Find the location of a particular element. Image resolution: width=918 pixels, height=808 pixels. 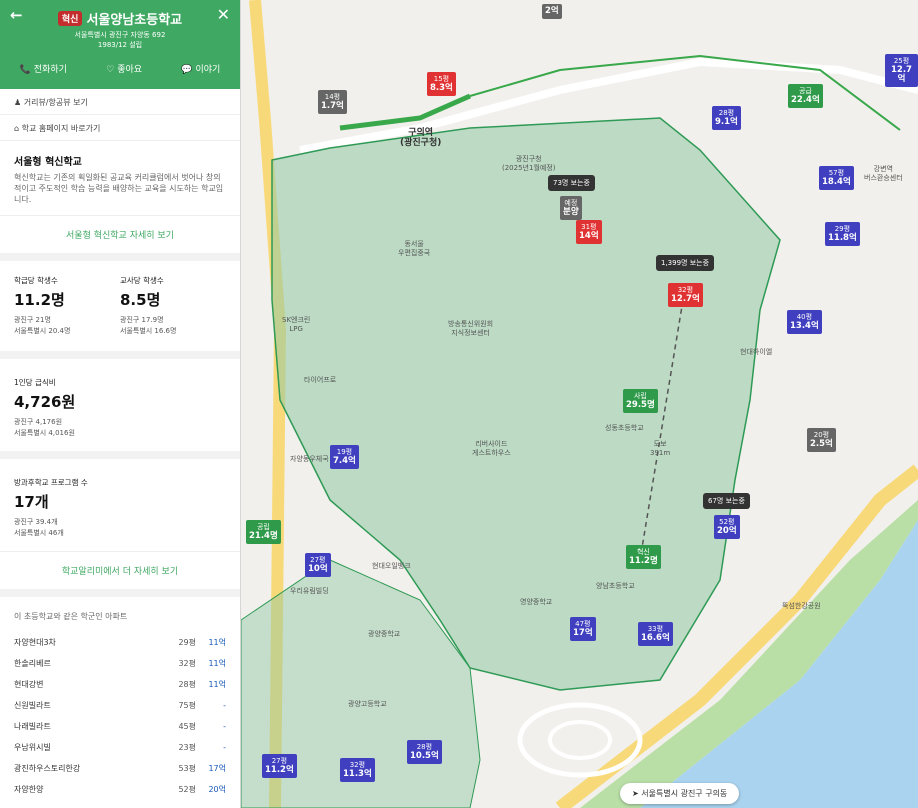

price-pin: 28평 10.5억 is located at coordinates (424, 752).